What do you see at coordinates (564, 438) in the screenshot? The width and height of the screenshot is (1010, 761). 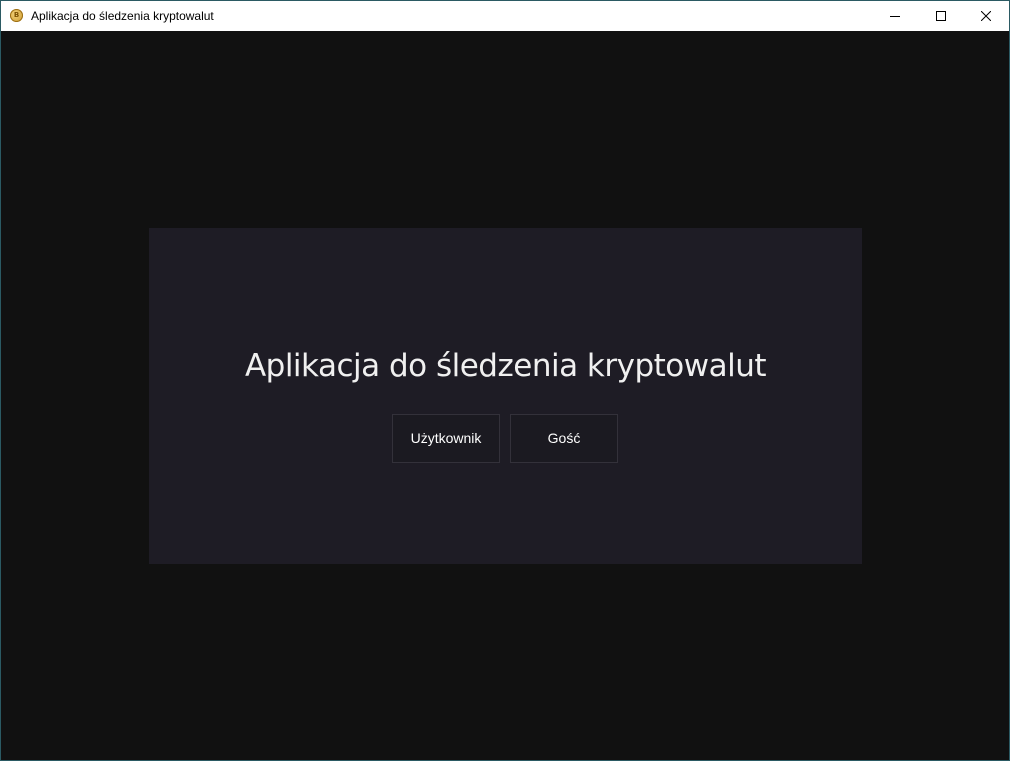 I see `guest-button: Gość` at bounding box center [564, 438].